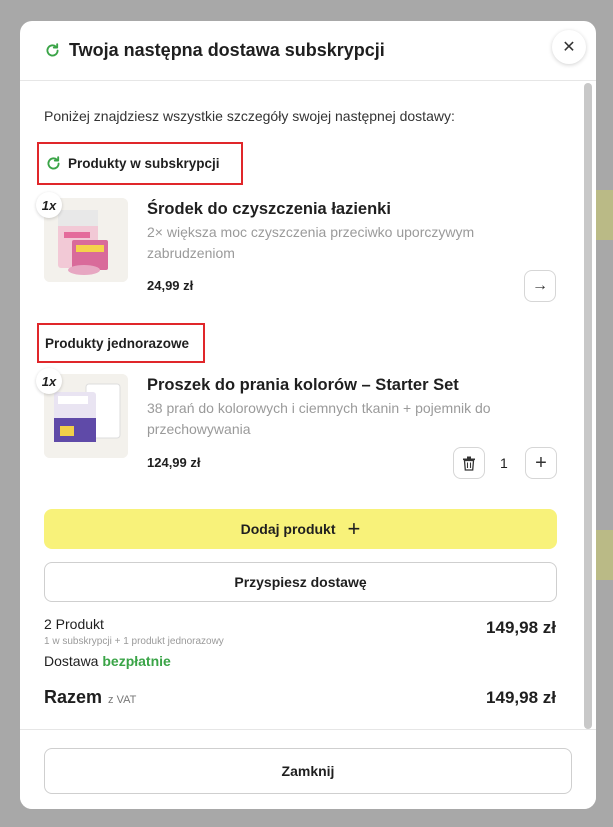 The width and height of the screenshot is (613, 827). I want to click on summary-subtotal: 149,98 zł, so click(521, 627).